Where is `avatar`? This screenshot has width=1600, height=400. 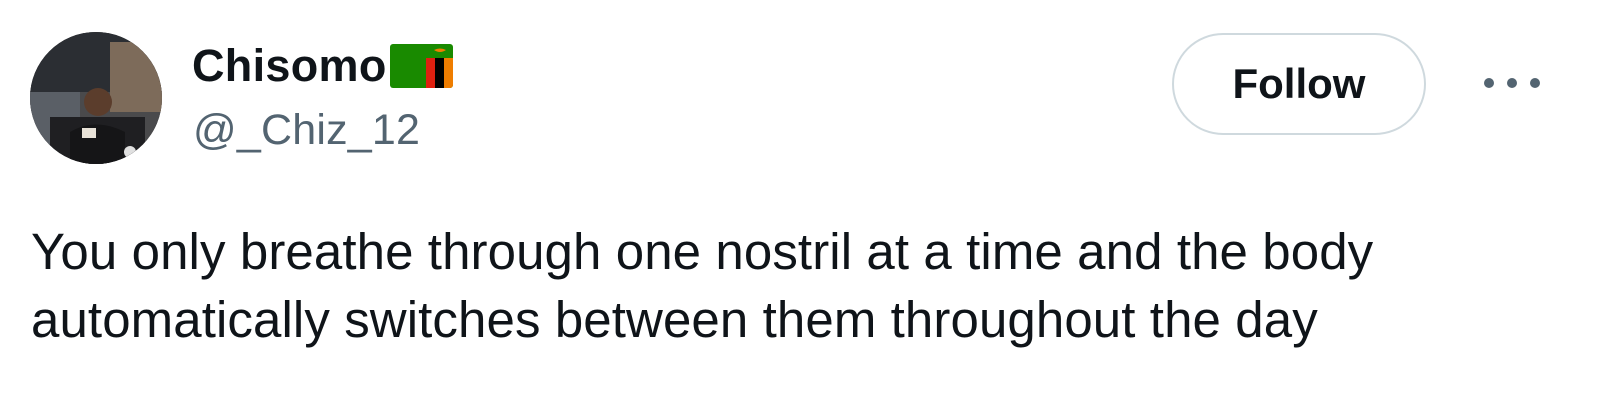
avatar is located at coordinates (96, 98).